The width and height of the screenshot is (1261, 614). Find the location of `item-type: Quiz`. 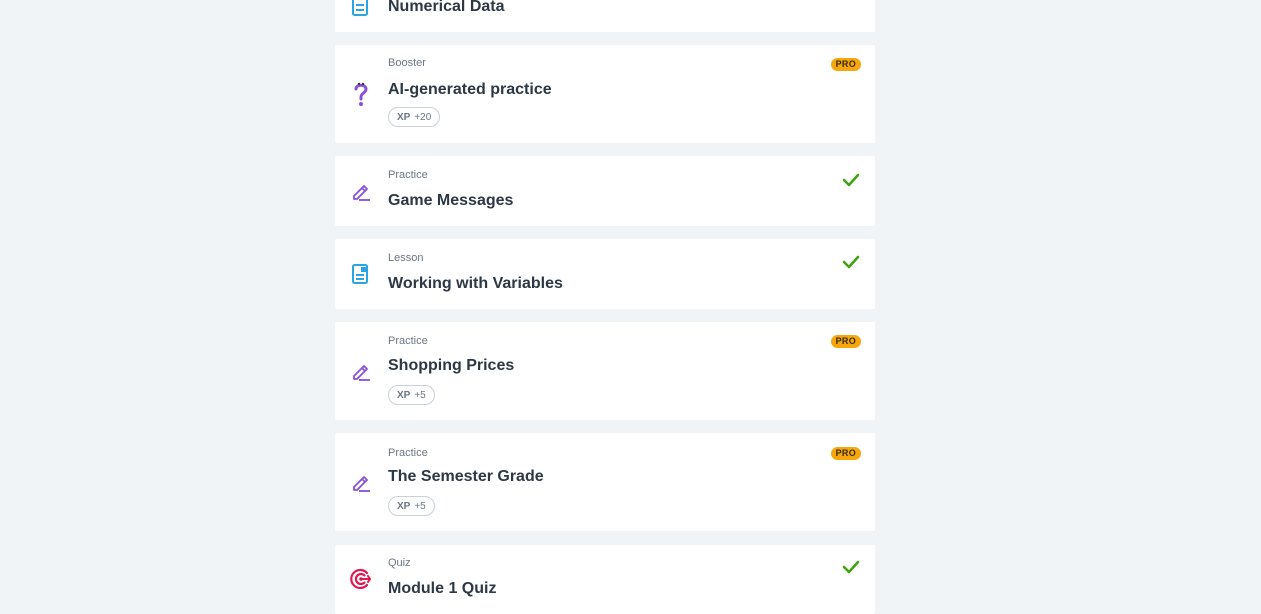

item-type: Quiz is located at coordinates (399, 563).